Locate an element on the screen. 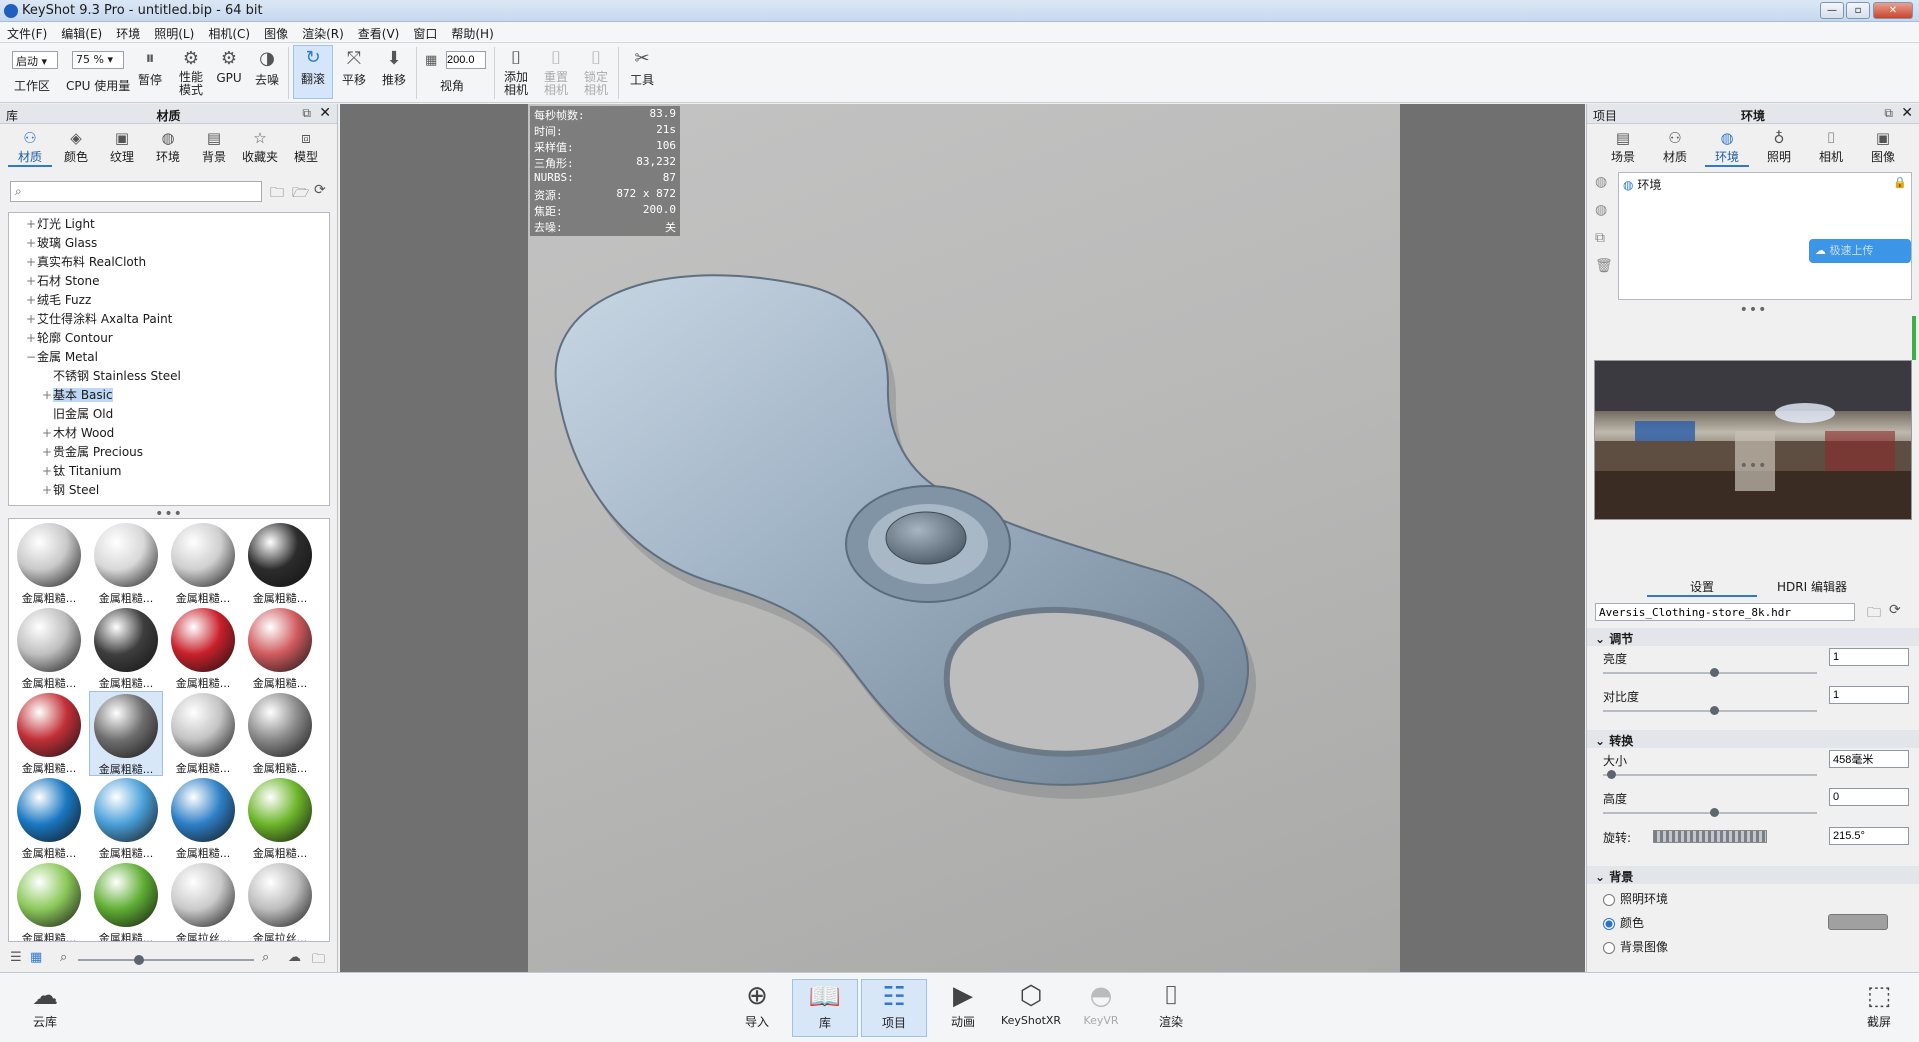 The height and width of the screenshot is (1042, 1919). folder-open-icon: 🗀 is located at coordinates (277, 194).